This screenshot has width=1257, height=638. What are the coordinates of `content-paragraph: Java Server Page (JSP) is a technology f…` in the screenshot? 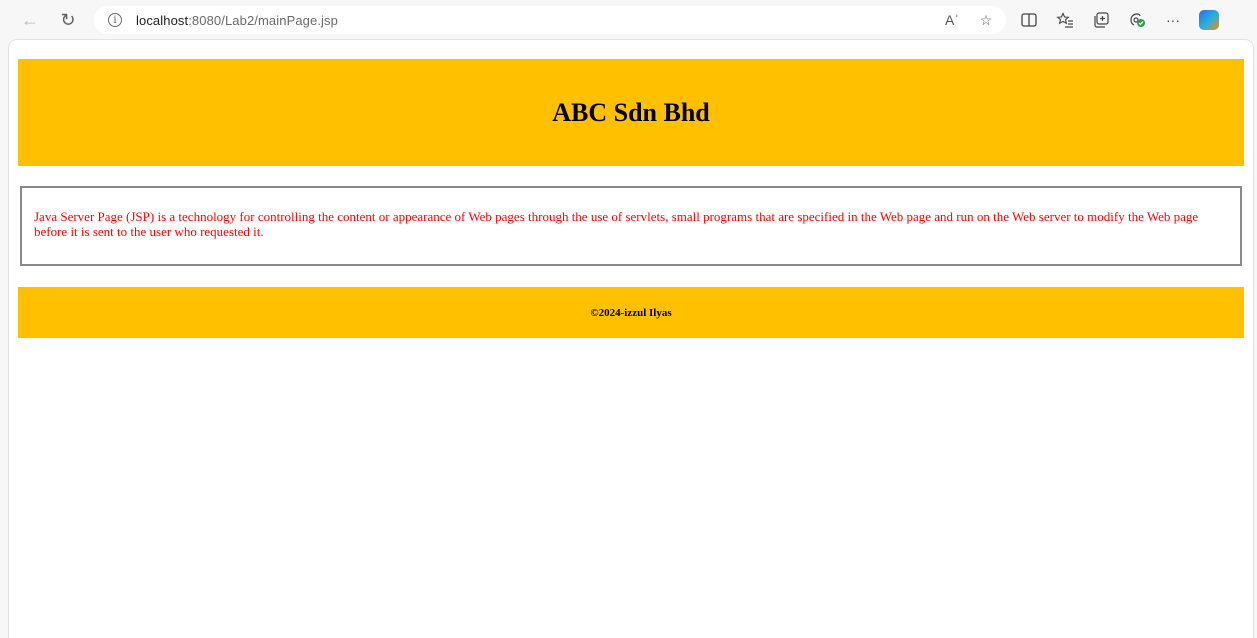 It's located at (616, 224).